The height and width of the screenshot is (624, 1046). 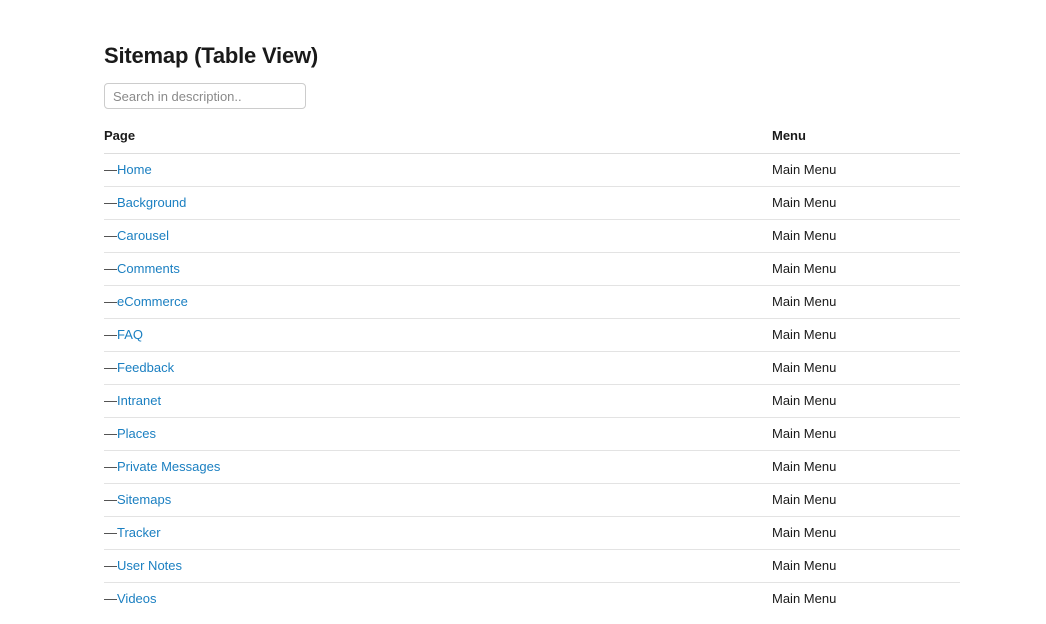 I want to click on table-row: —eCommerce Main Menu, so click(x=532, y=302).